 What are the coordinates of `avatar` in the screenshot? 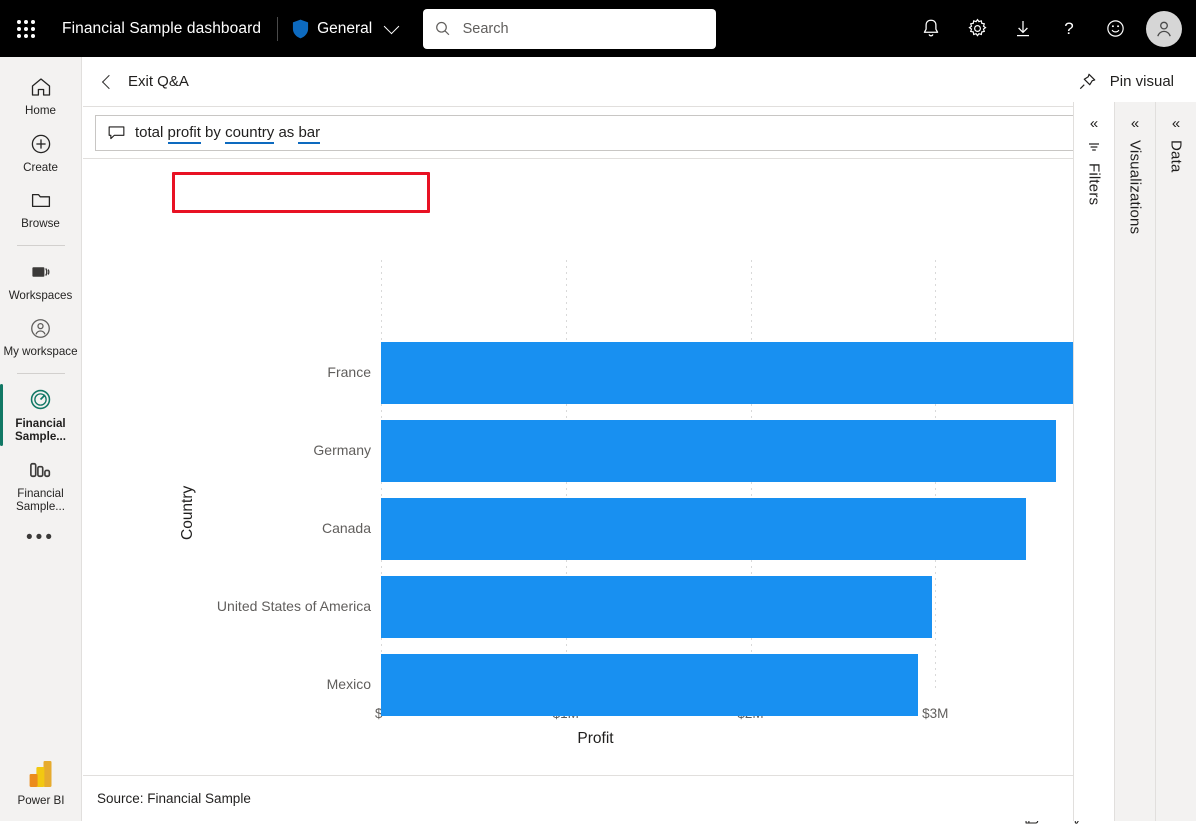 It's located at (1164, 28).